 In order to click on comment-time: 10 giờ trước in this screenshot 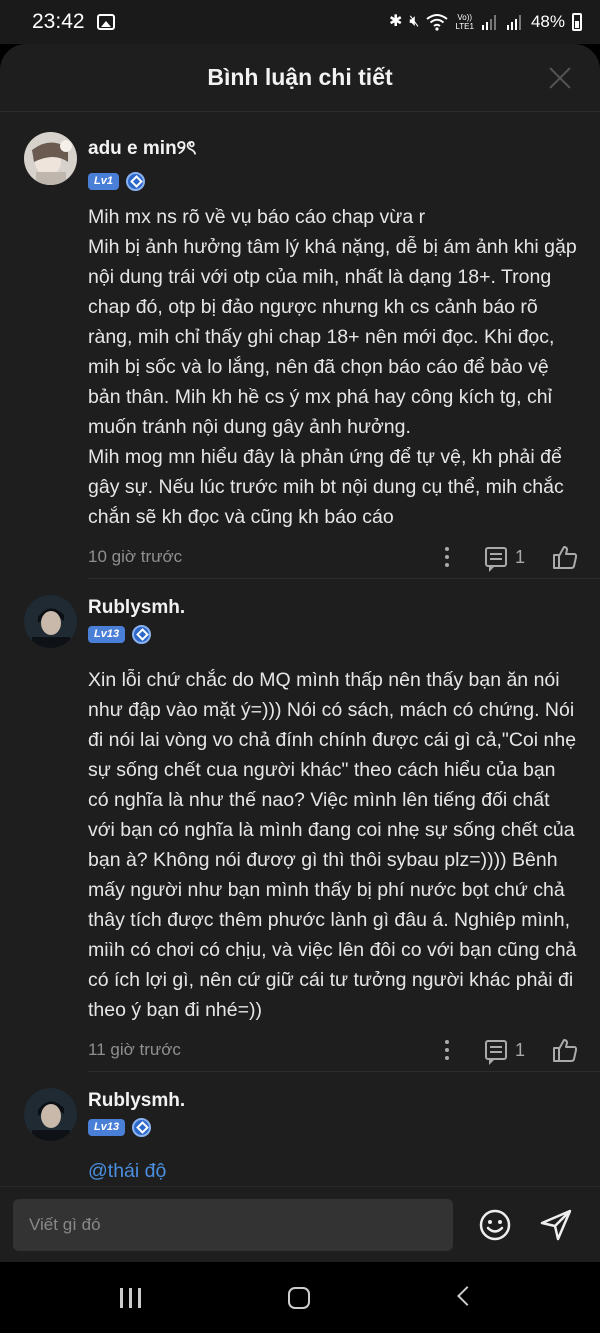, I will do `click(135, 556)`.